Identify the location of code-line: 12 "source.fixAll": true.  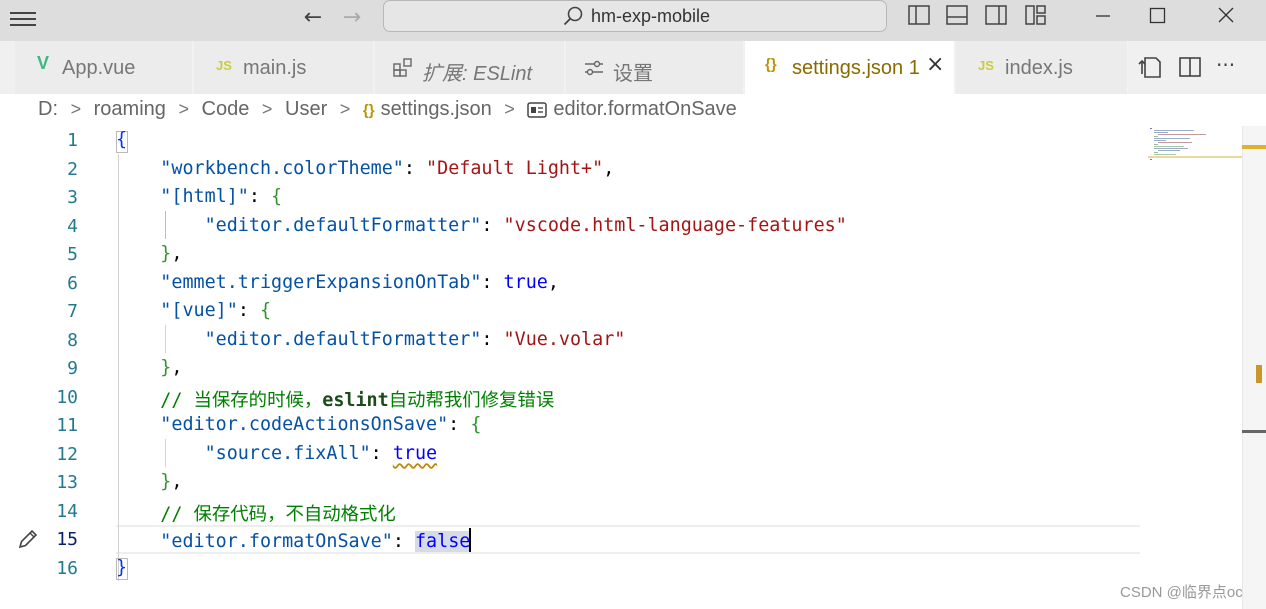
(575, 454).